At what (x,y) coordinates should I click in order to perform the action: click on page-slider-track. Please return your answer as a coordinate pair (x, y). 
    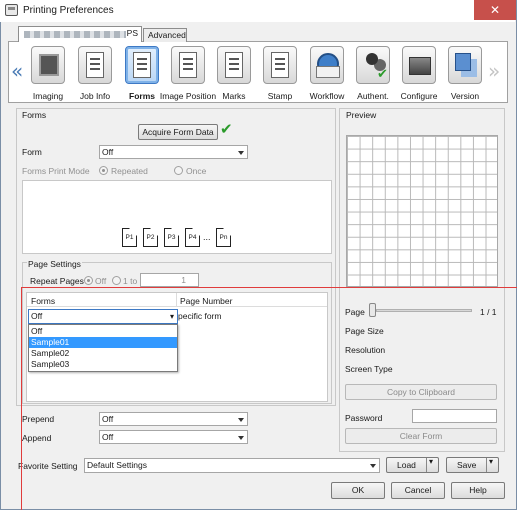
    Looking at the image, I should click on (424, 310).